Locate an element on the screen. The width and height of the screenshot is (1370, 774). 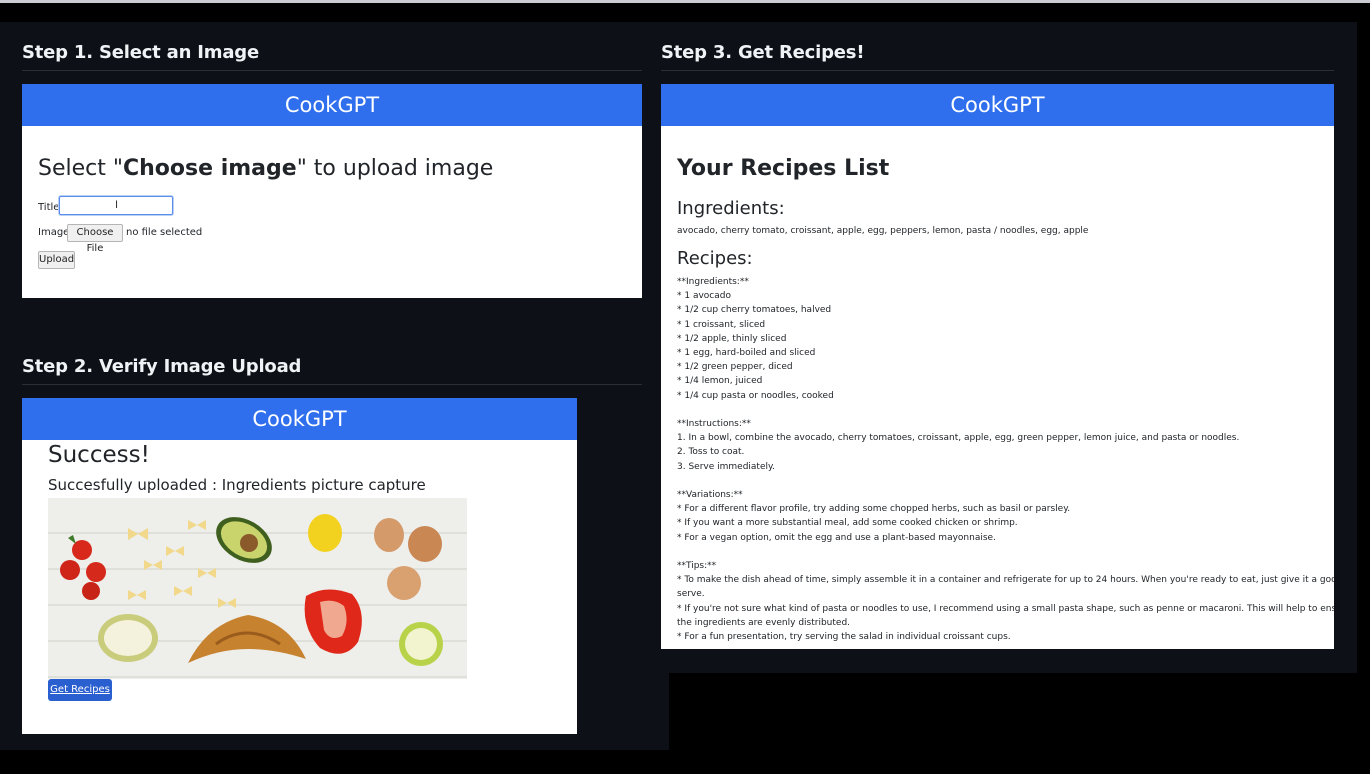
step-2-divider is located at coordinates (332, 384).